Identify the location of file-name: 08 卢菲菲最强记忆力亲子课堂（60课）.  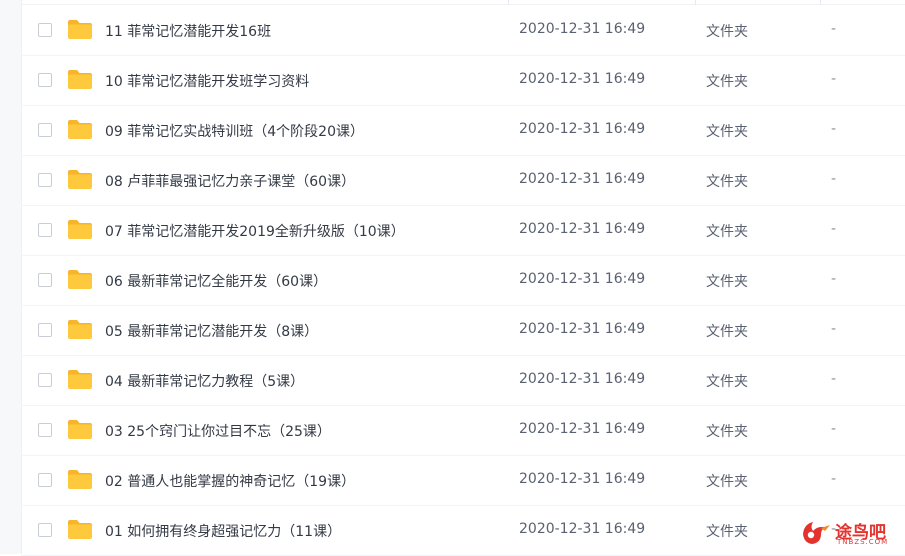
(230, 181).